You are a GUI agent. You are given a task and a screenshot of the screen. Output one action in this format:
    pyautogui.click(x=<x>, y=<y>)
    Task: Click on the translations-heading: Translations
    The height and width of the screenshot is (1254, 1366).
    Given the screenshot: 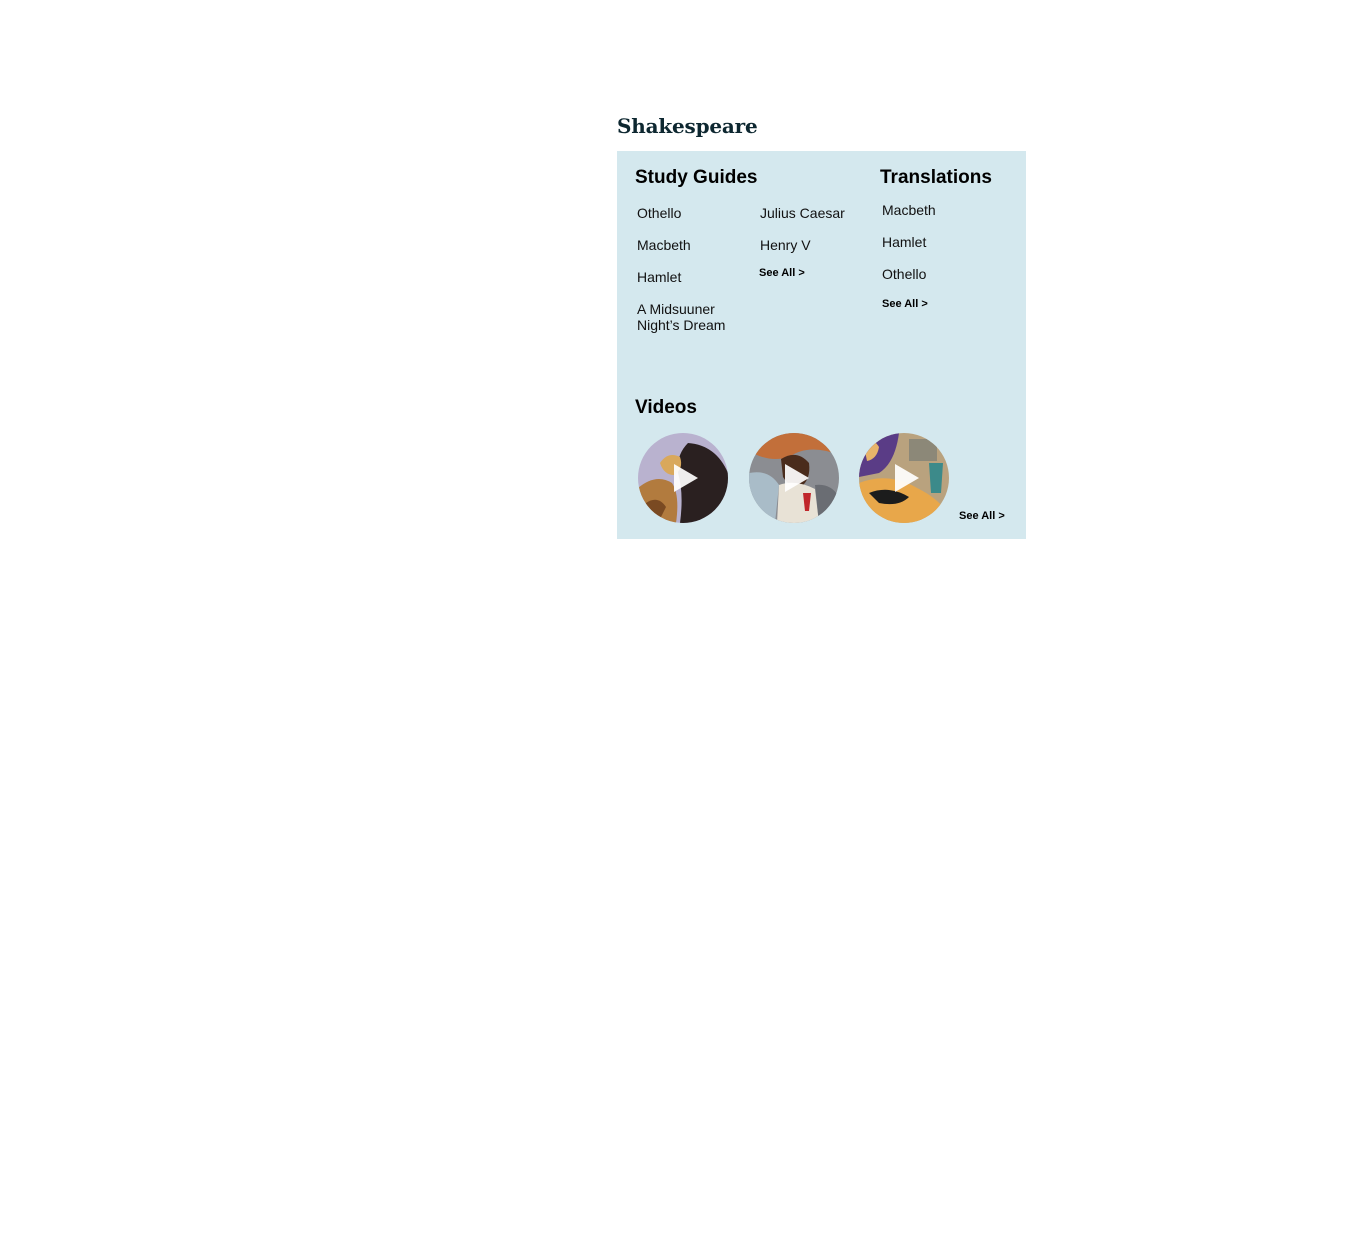 What is the action you would take?
    pyautogui.click(x=936, y=177)
    